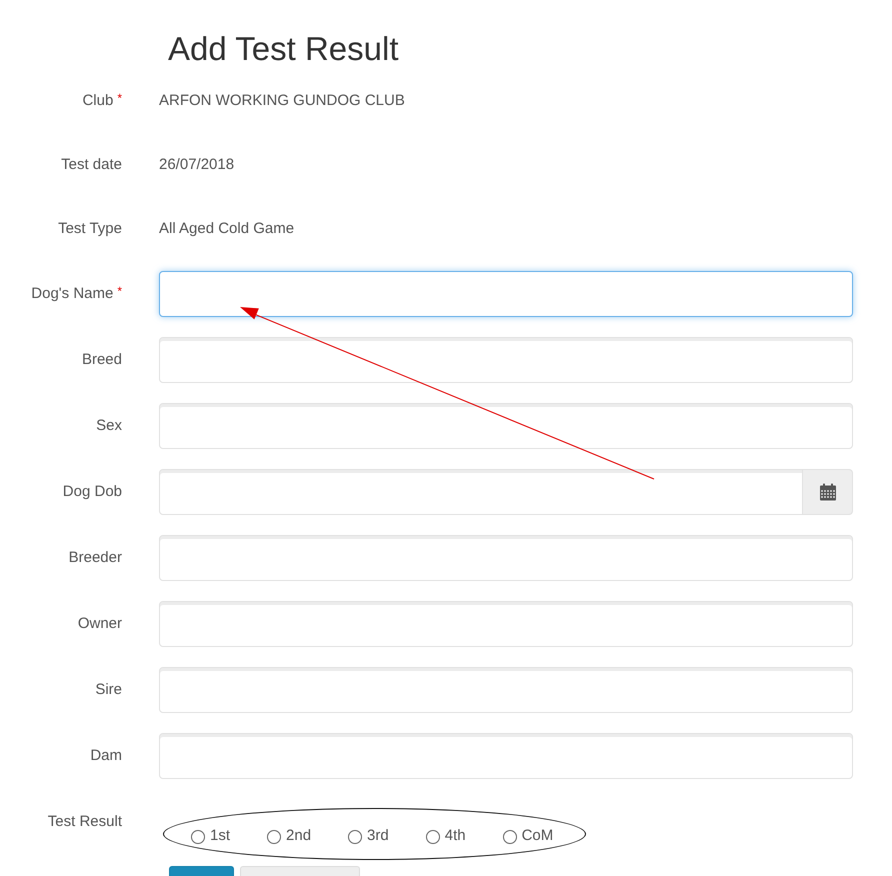 The height and width of the screenshot is (876, 892). Describe the element at coordinates (226, 229) in the screenshot. I see `field-value: All Aged Cold Game` at that location.